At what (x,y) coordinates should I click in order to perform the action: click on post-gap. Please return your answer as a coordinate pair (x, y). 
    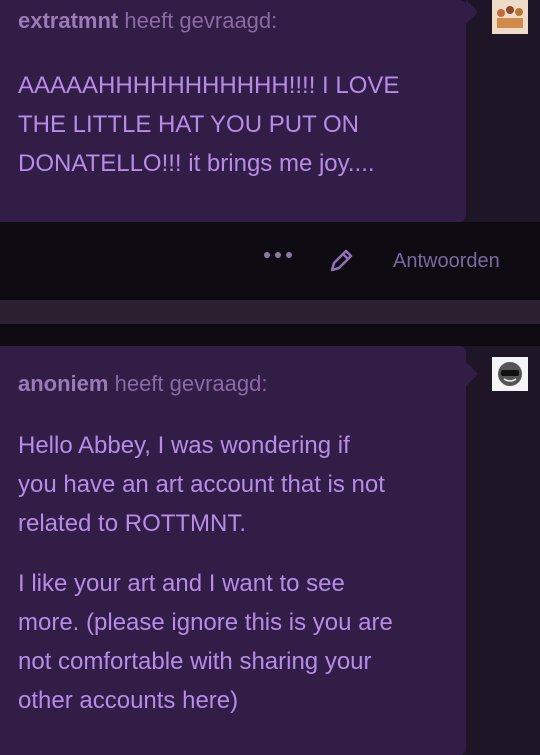
    Looking at the image, I should click on (270, 335).